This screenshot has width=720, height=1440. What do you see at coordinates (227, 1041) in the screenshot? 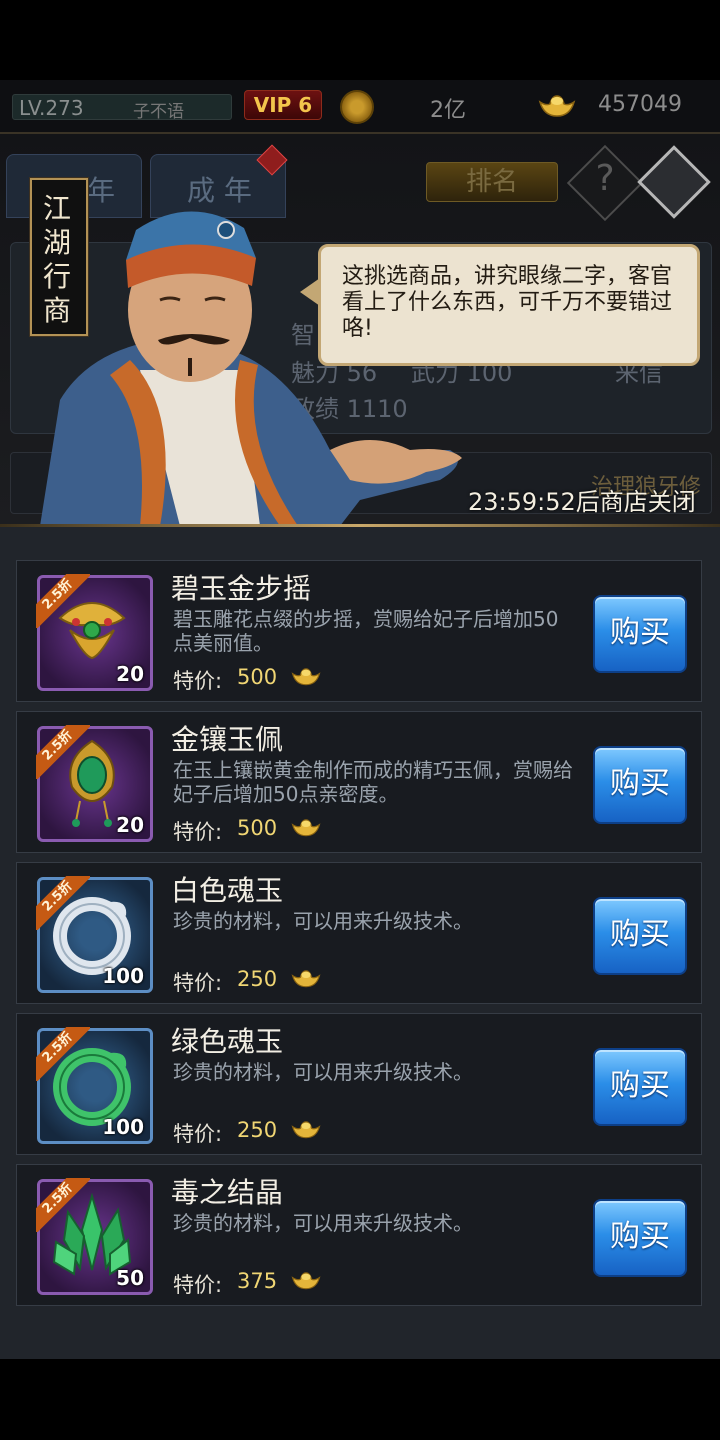
I see `item-name: 绿色魂玉` at bounding box center [227, 1041].